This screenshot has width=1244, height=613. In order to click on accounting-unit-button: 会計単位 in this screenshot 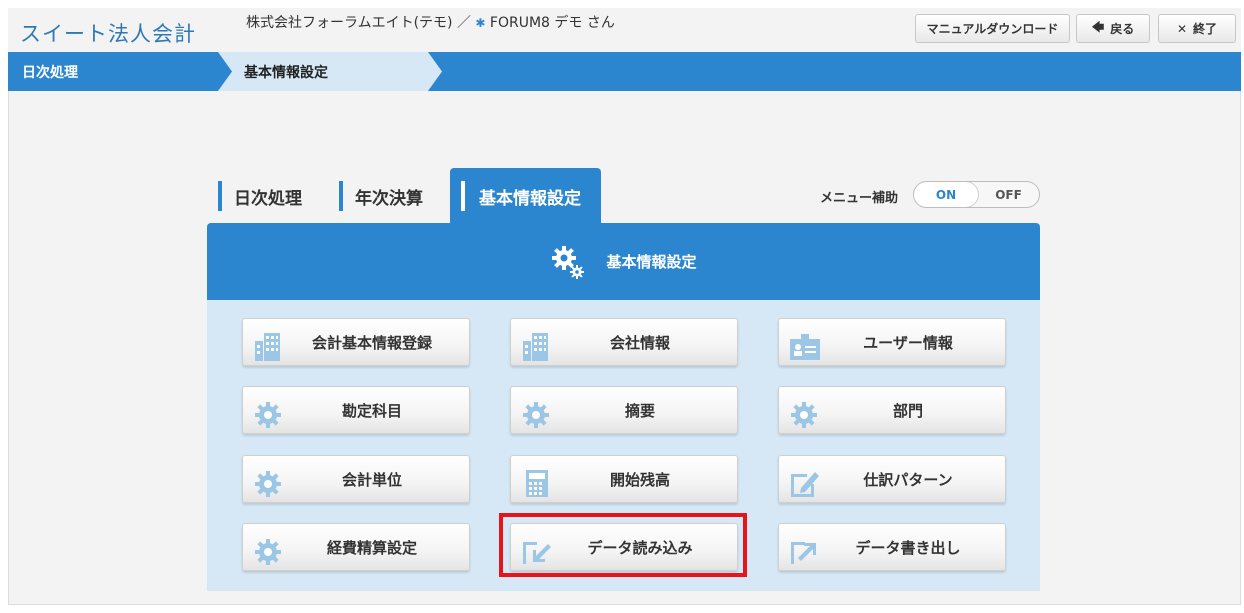, I will do `click(356, 479)`.